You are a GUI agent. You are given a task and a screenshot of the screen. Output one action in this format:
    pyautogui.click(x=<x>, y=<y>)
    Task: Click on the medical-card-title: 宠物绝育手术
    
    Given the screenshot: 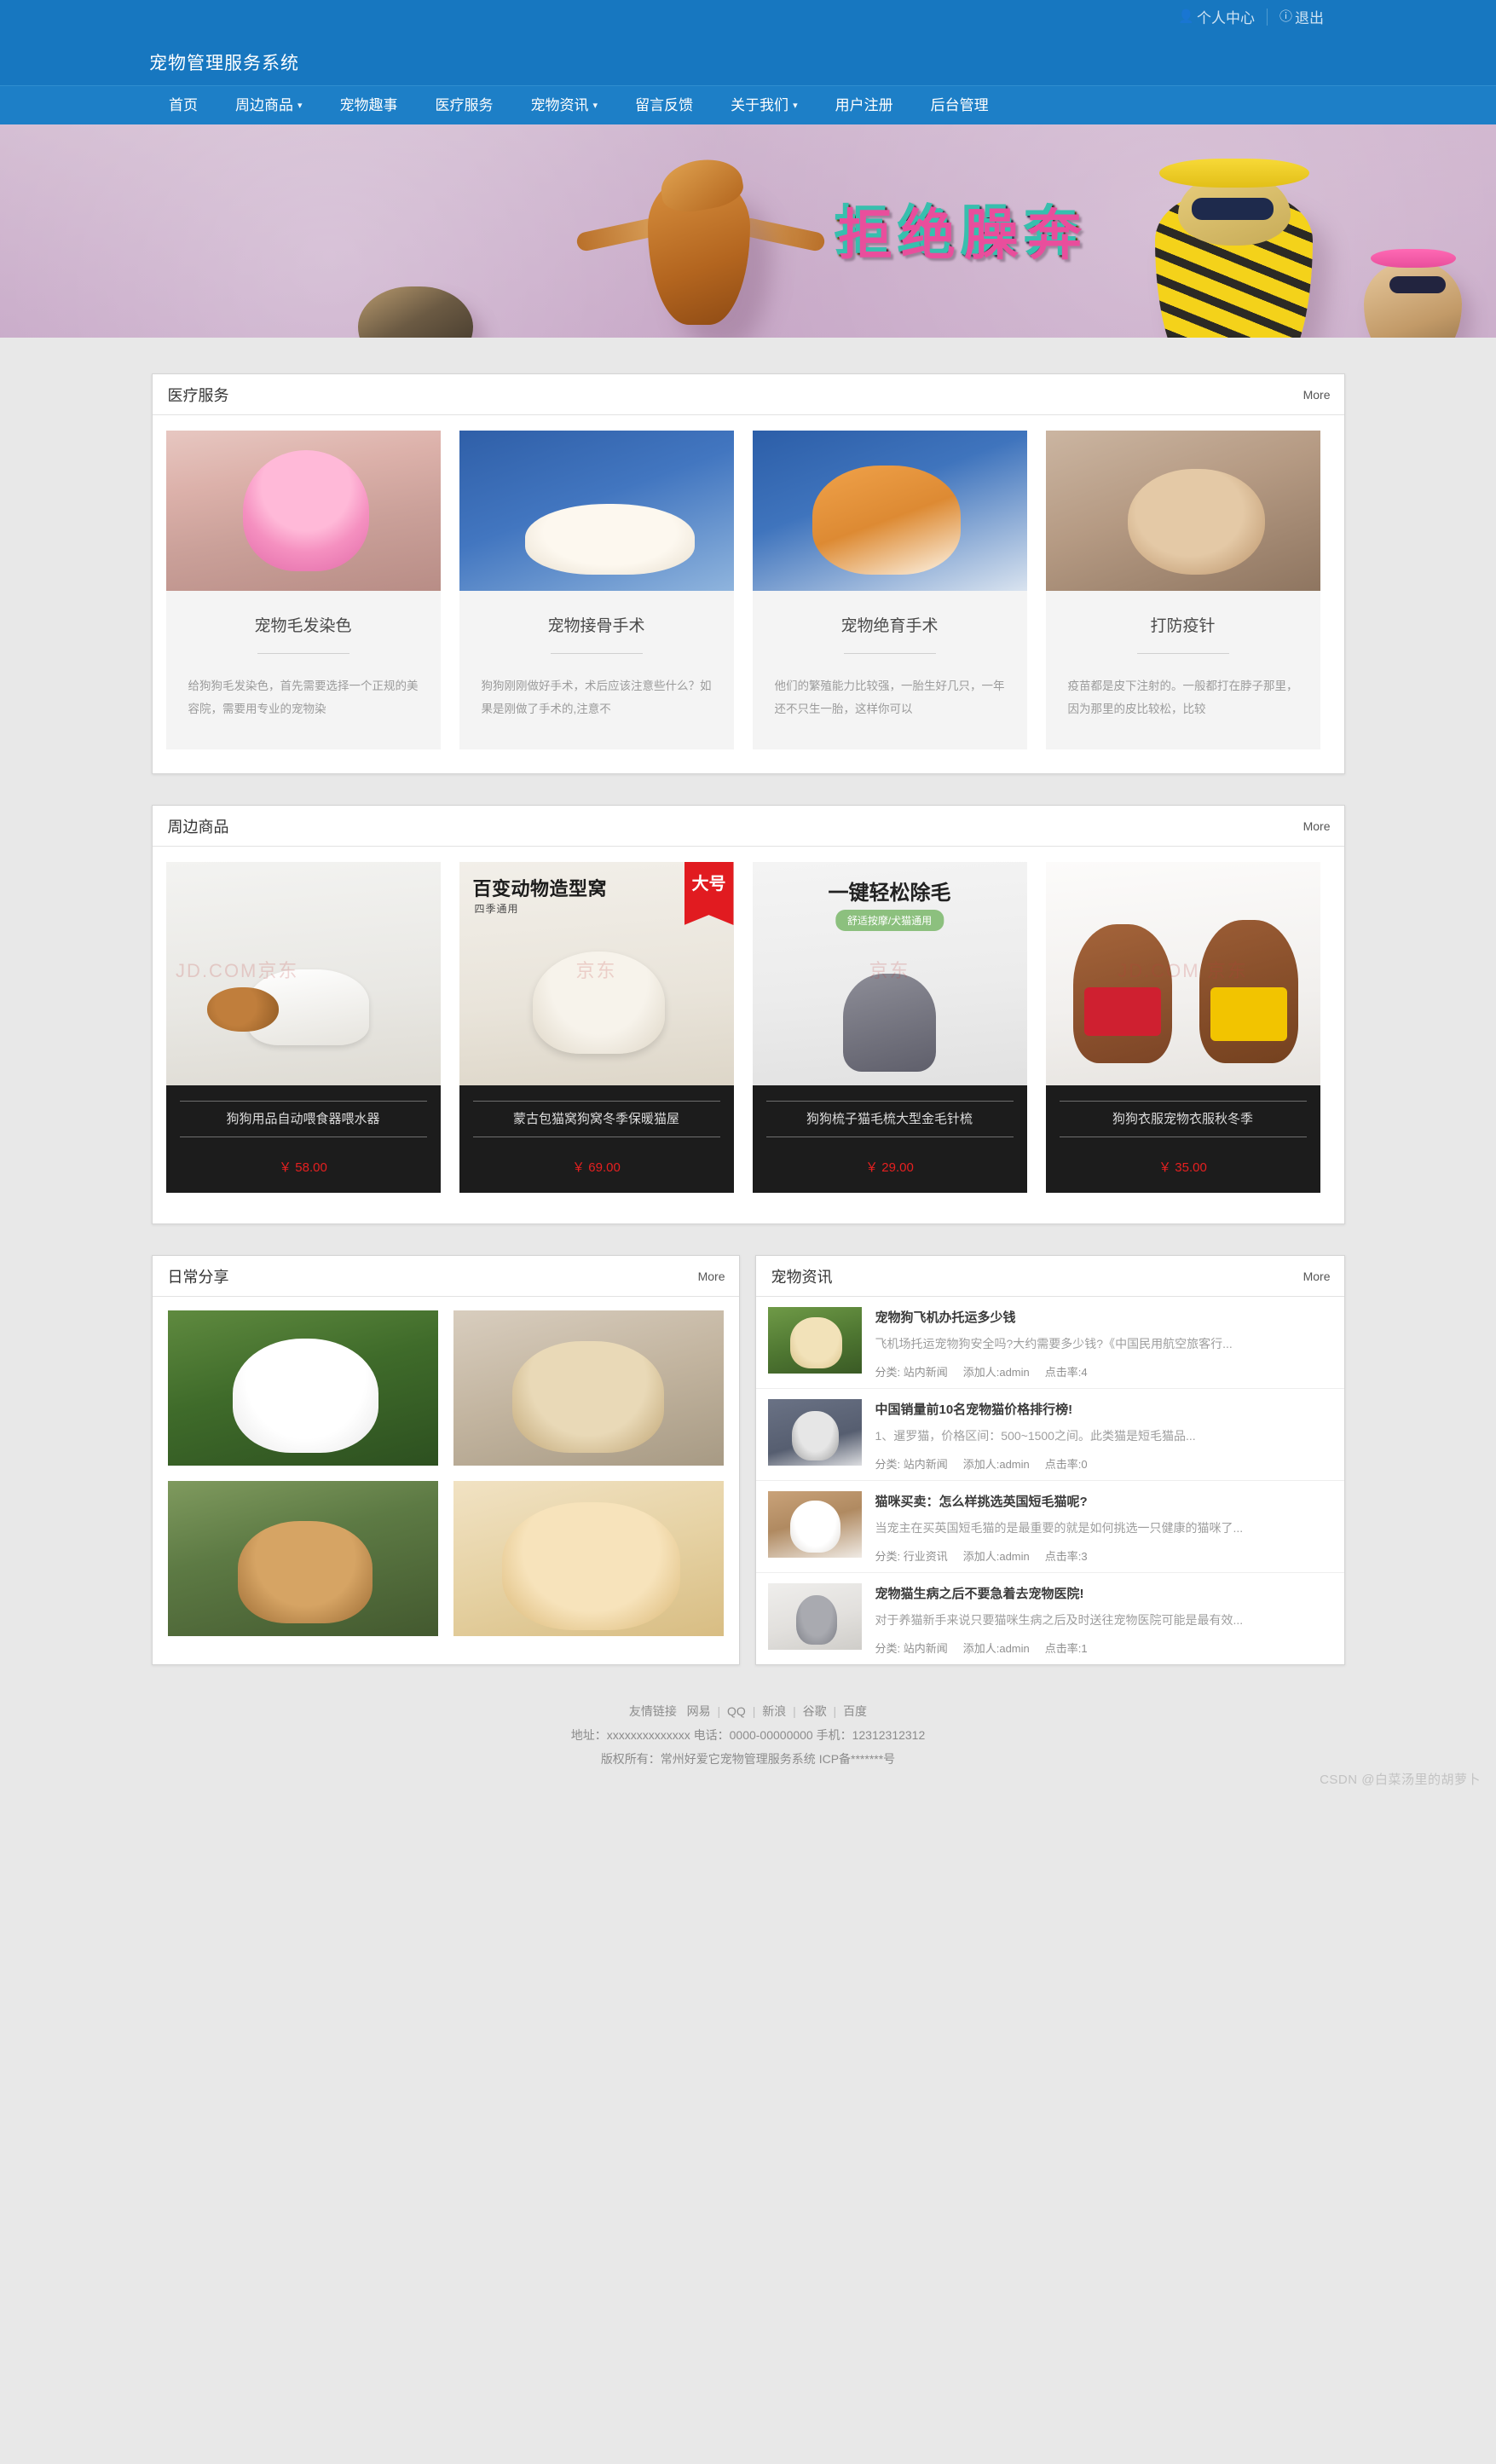 What is the action you would take?
    pyautogui.click(x=889, y=626)
    